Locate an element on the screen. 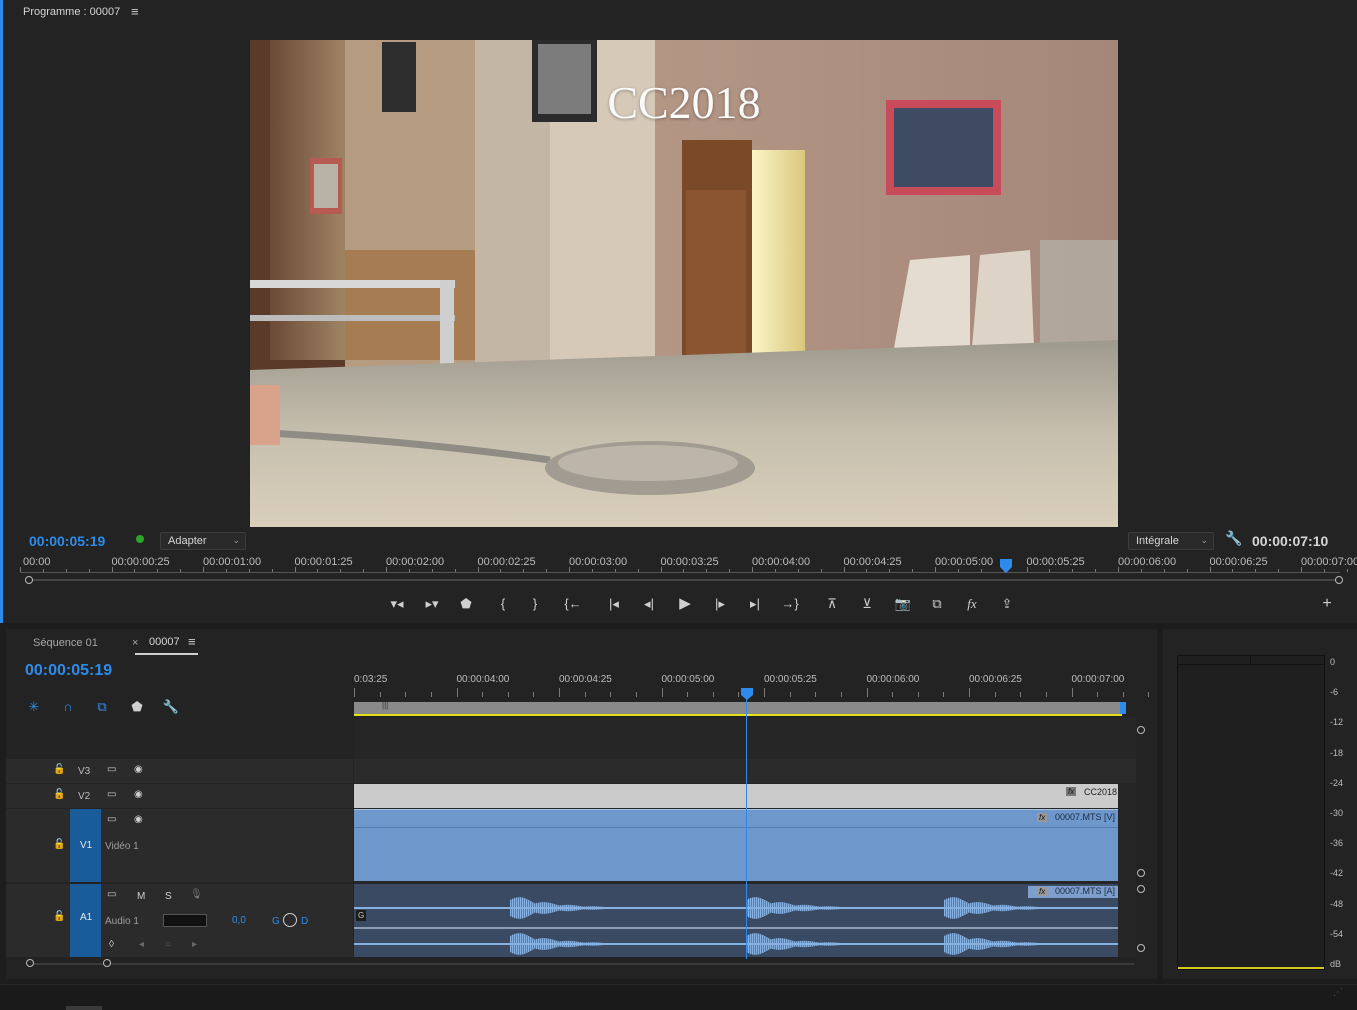 The width and height of the screenshot is (1357, 1010). go-to-out-icon: →} is located at coordinates (790, 604).